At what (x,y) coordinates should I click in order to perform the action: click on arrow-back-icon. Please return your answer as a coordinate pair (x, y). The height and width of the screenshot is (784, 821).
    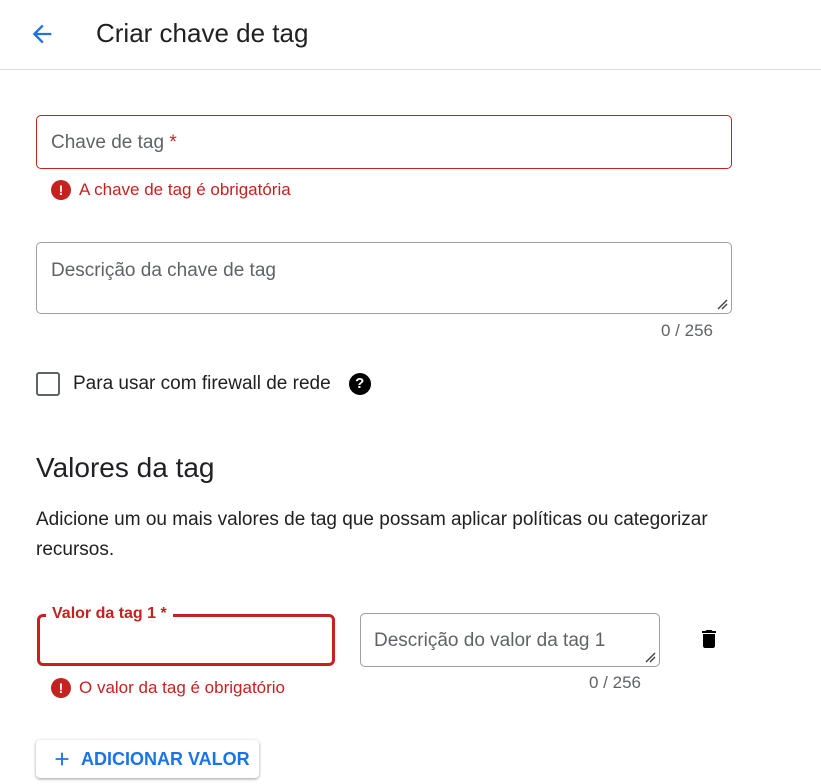
    Looking at the image, I should click on (42, 34).